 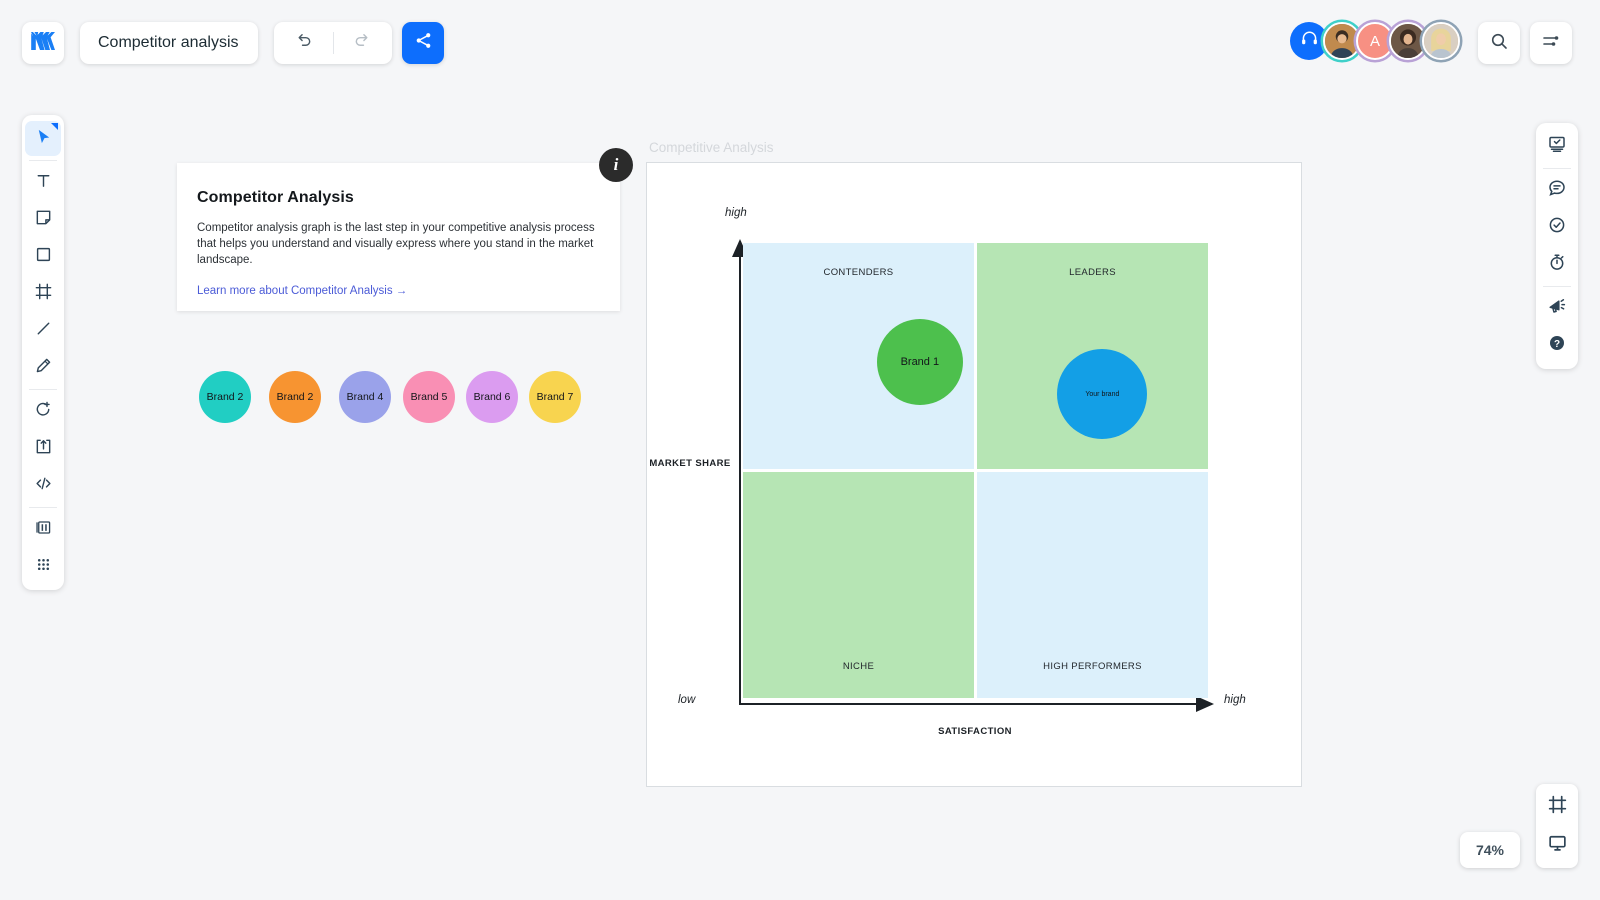 I want to click on avatar-initial: A, so click(x=1374, y=41).